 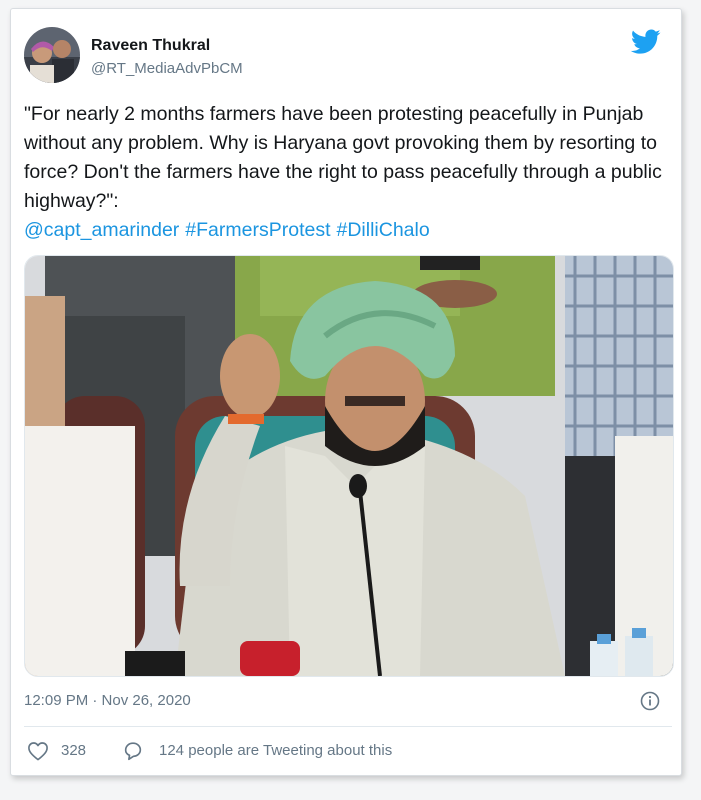 I want to click on hashtag-link: #DilliChalo, so click(x=383, y=230).